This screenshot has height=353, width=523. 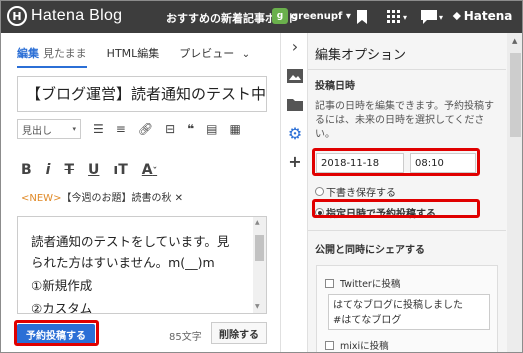 I want to click on tab-edit-label: 編集, so click(x=28, y=53).